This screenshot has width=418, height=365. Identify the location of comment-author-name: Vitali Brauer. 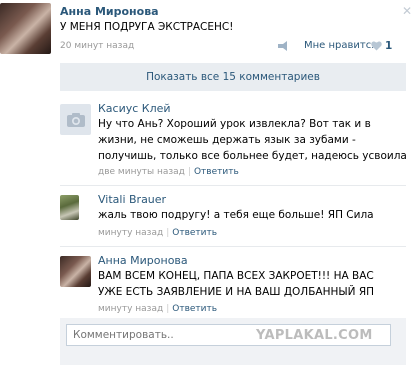
(132, 199).